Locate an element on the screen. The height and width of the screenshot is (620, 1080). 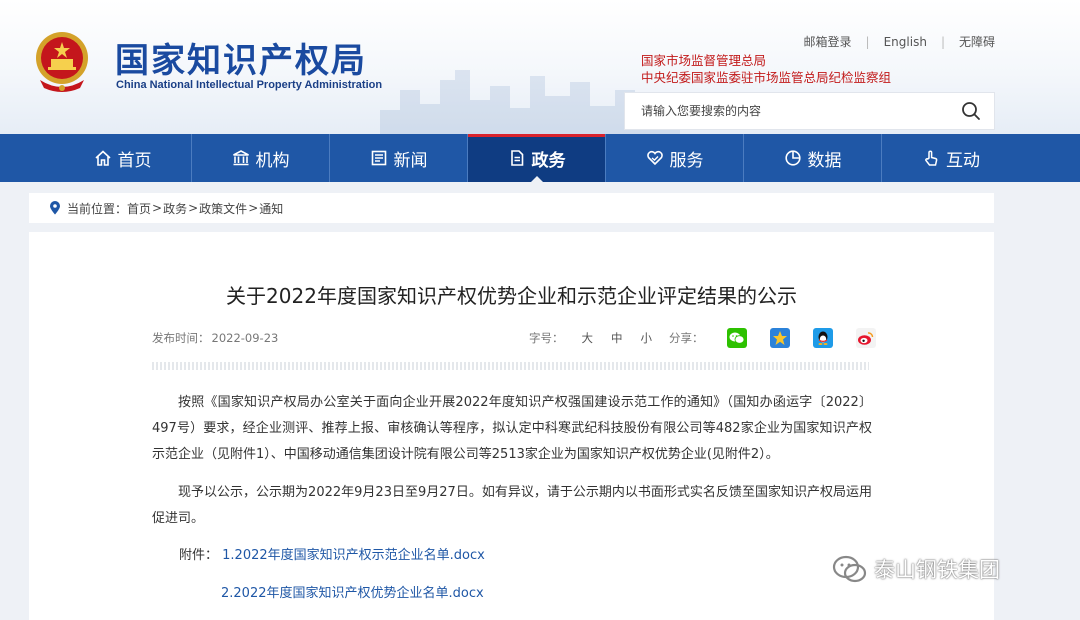
nav-label: 互动 is located at coordinates (963, 160).